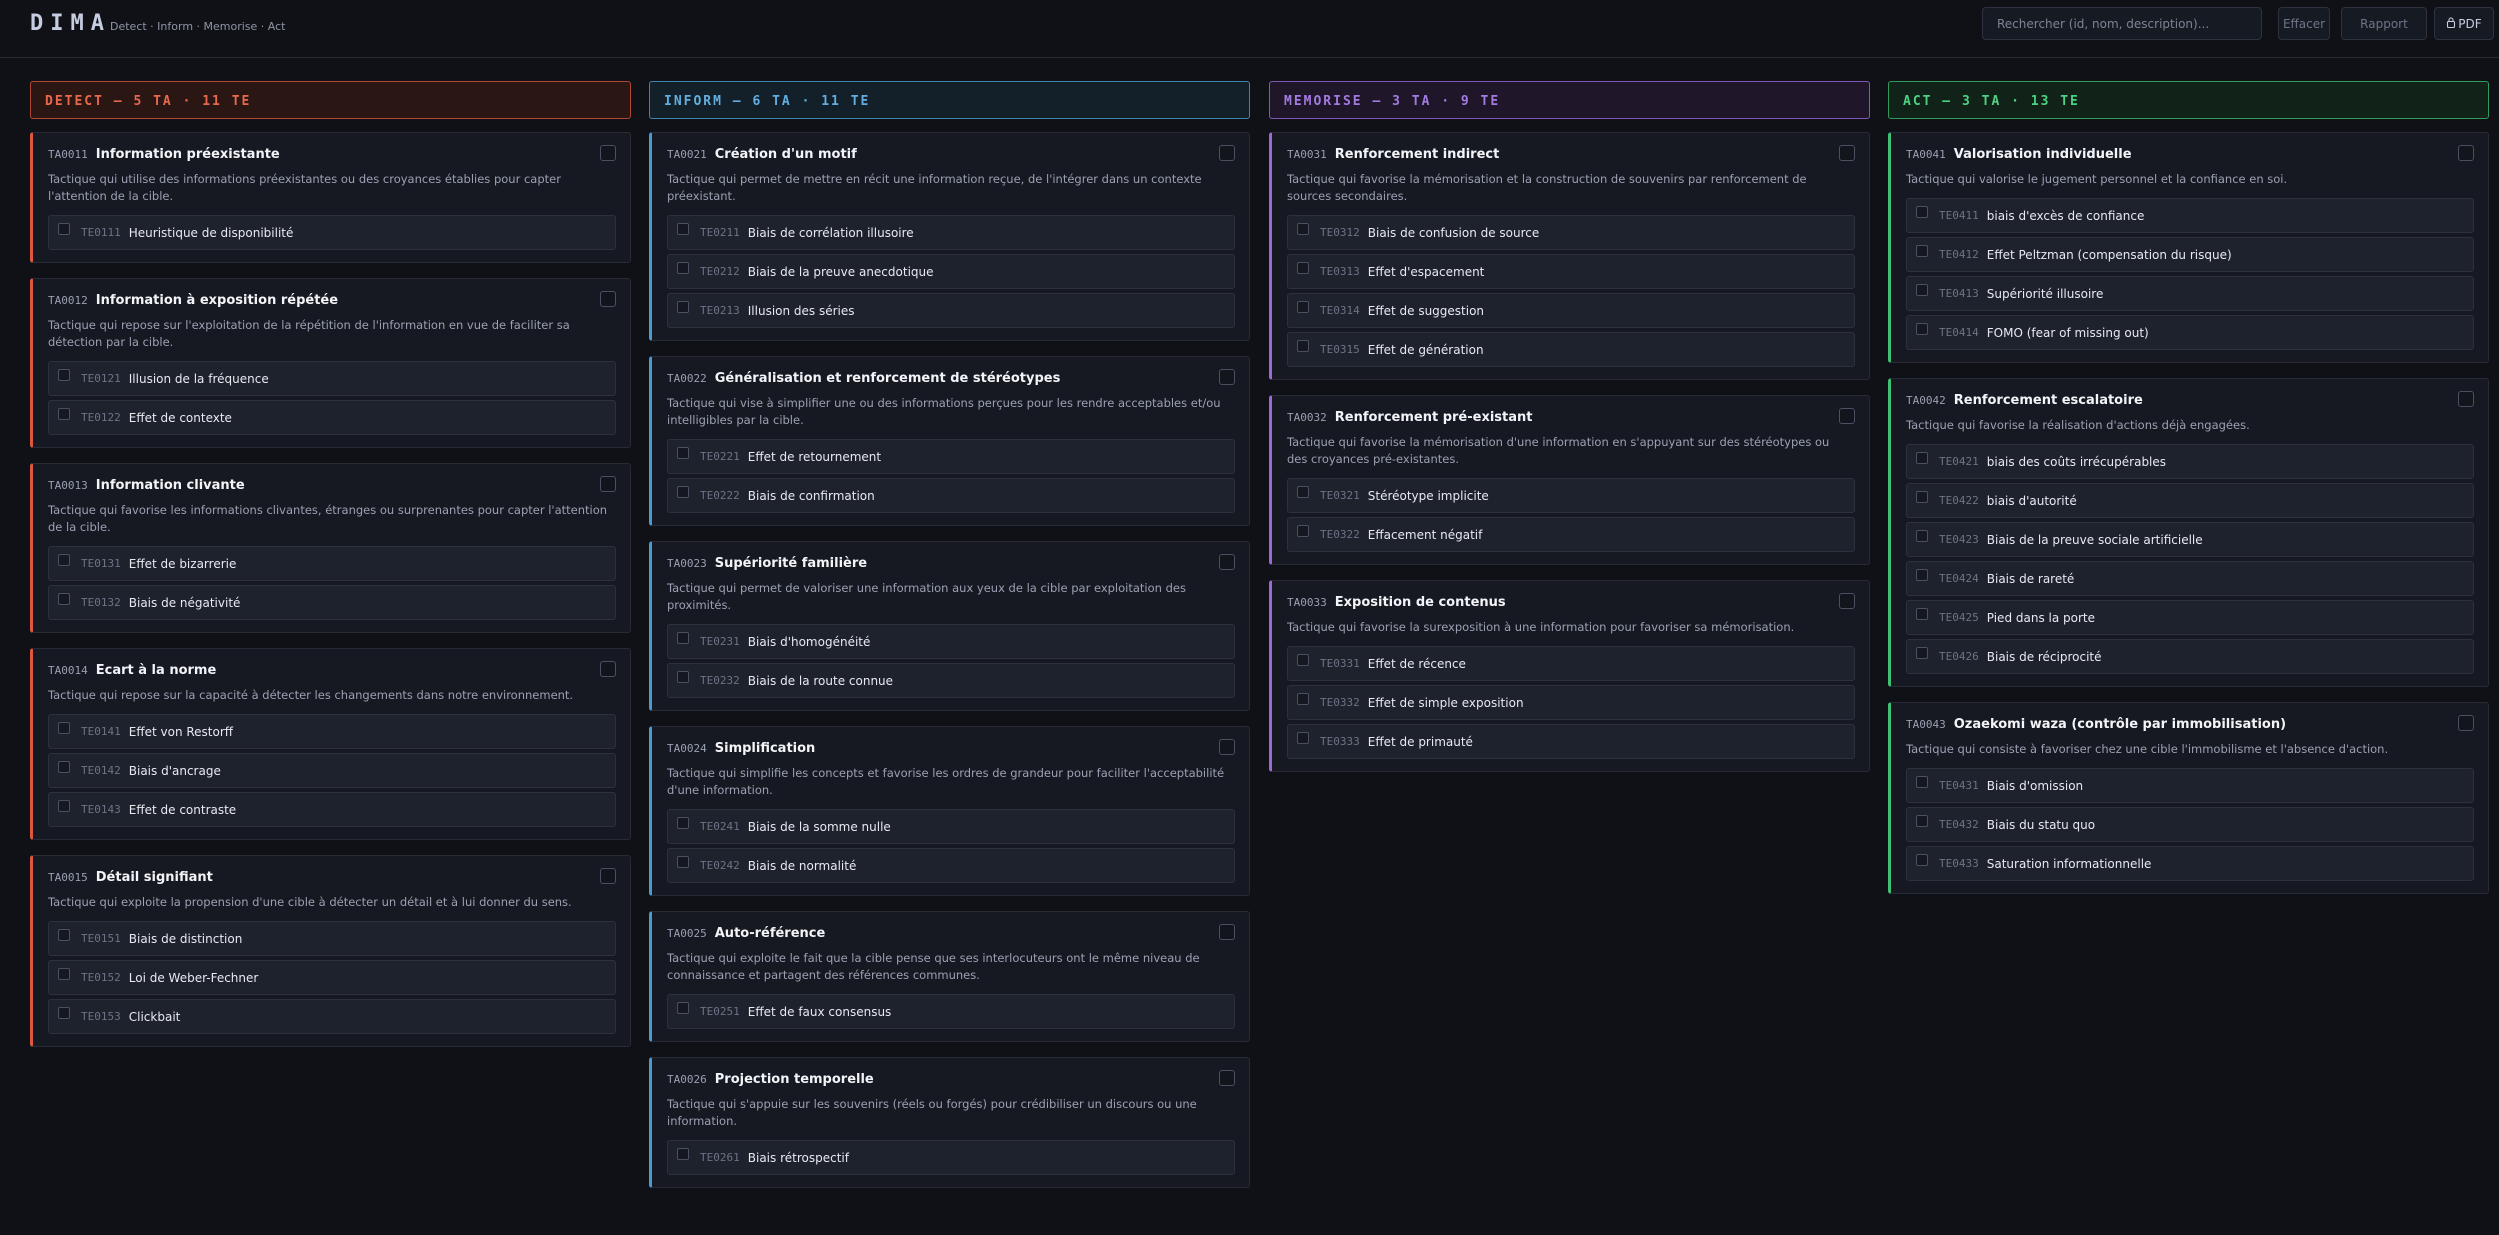 The height and width of the screenshot is (1235, 2499). I want to click on report-button: Rapport, so click(2384, 23).